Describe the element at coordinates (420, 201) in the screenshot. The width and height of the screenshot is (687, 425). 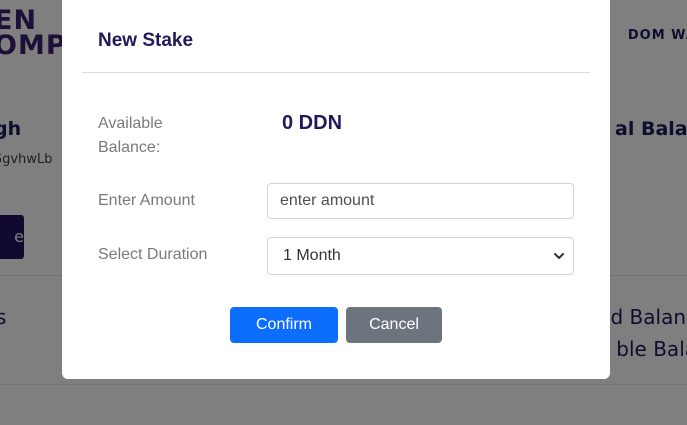
I see `amount-input` at that location.